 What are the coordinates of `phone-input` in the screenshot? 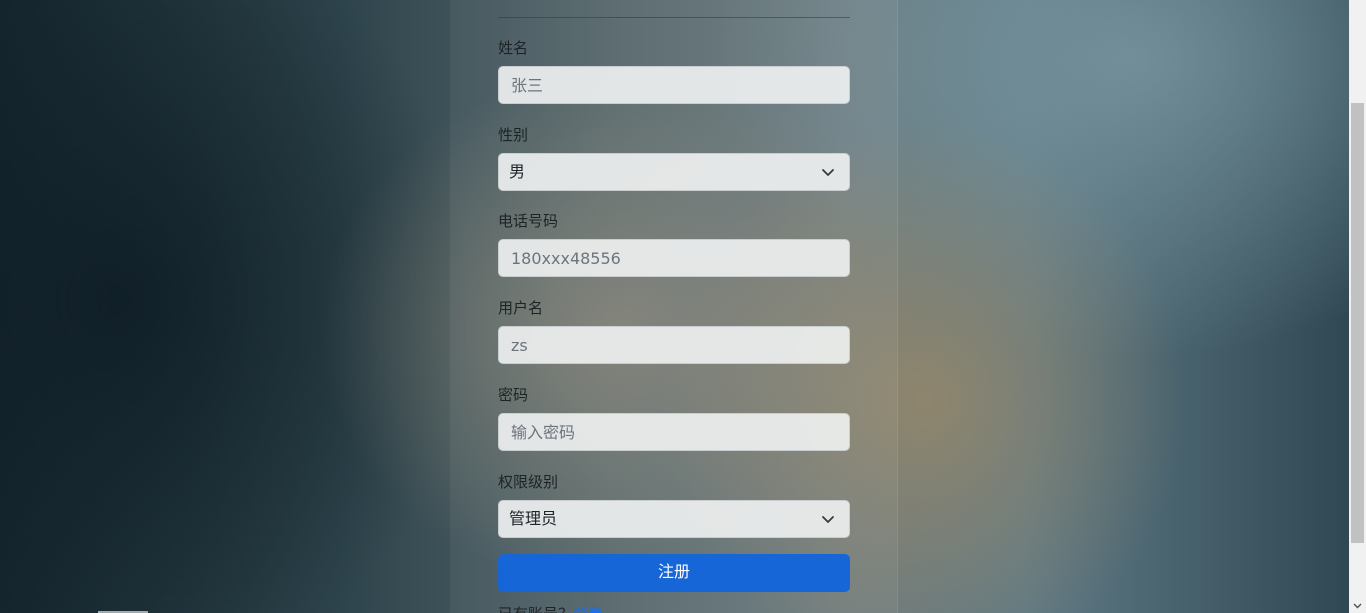 It's located at (674, 258).